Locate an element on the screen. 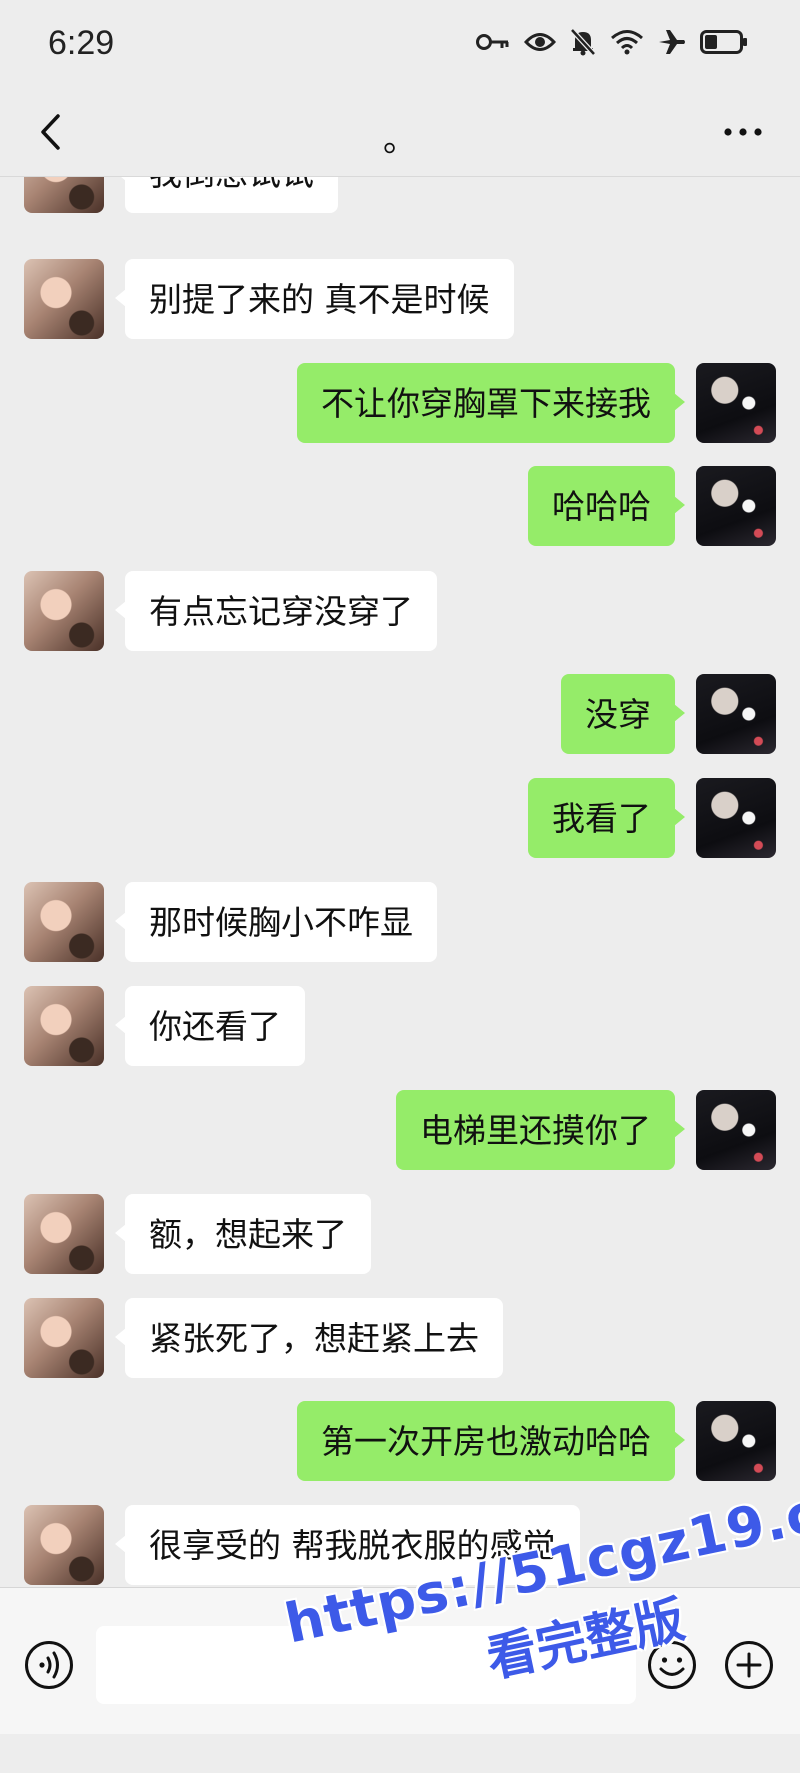 The image size is (800, 1773). chat-title: 。 is located at coordinates (400, 140).